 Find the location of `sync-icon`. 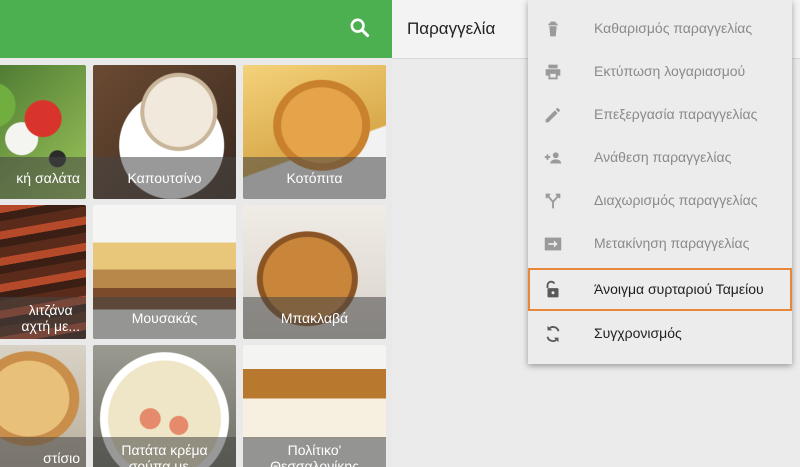

sync-icon is located at coordinates (553, 334).